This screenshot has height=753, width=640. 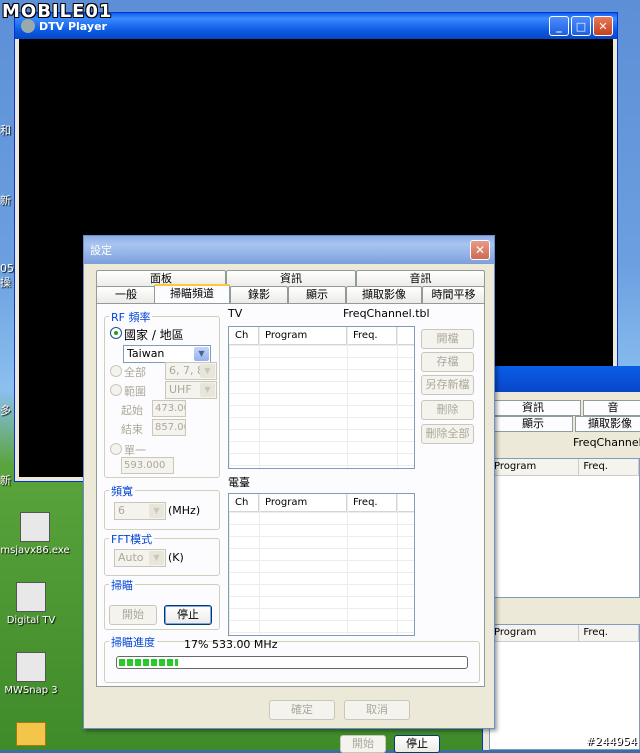 What do you see at coordinates (447, 362) in the screenshot?
I see `save-file-button: 存檔` at bounding box center [447, 362].